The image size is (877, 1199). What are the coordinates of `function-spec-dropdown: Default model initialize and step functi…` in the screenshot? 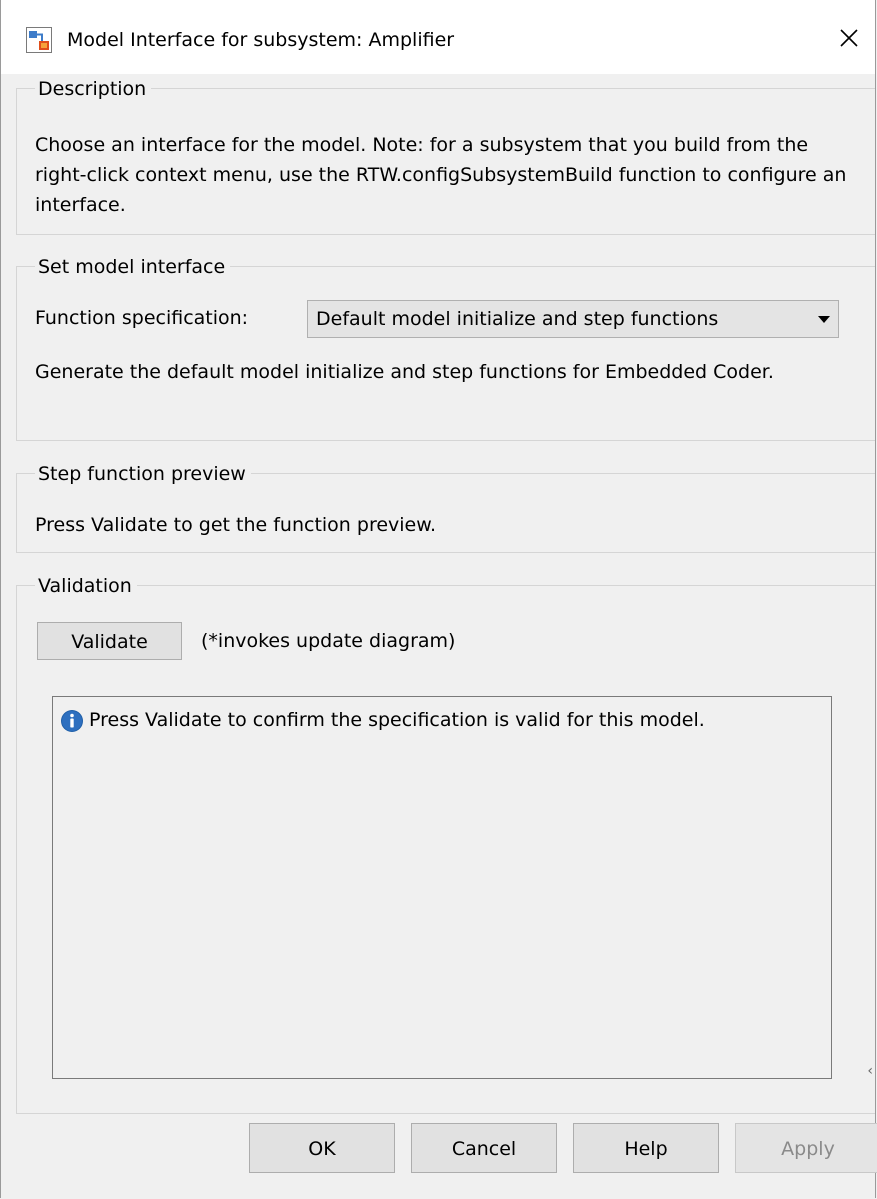 It's located at (573, 319).